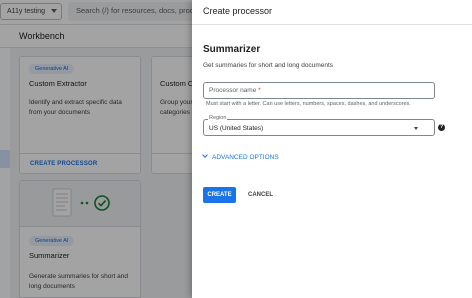  What do you see at coordinates (219, 195) in the screenshot?
I see `create-button: CREATE` at bounding box center [219, 195].